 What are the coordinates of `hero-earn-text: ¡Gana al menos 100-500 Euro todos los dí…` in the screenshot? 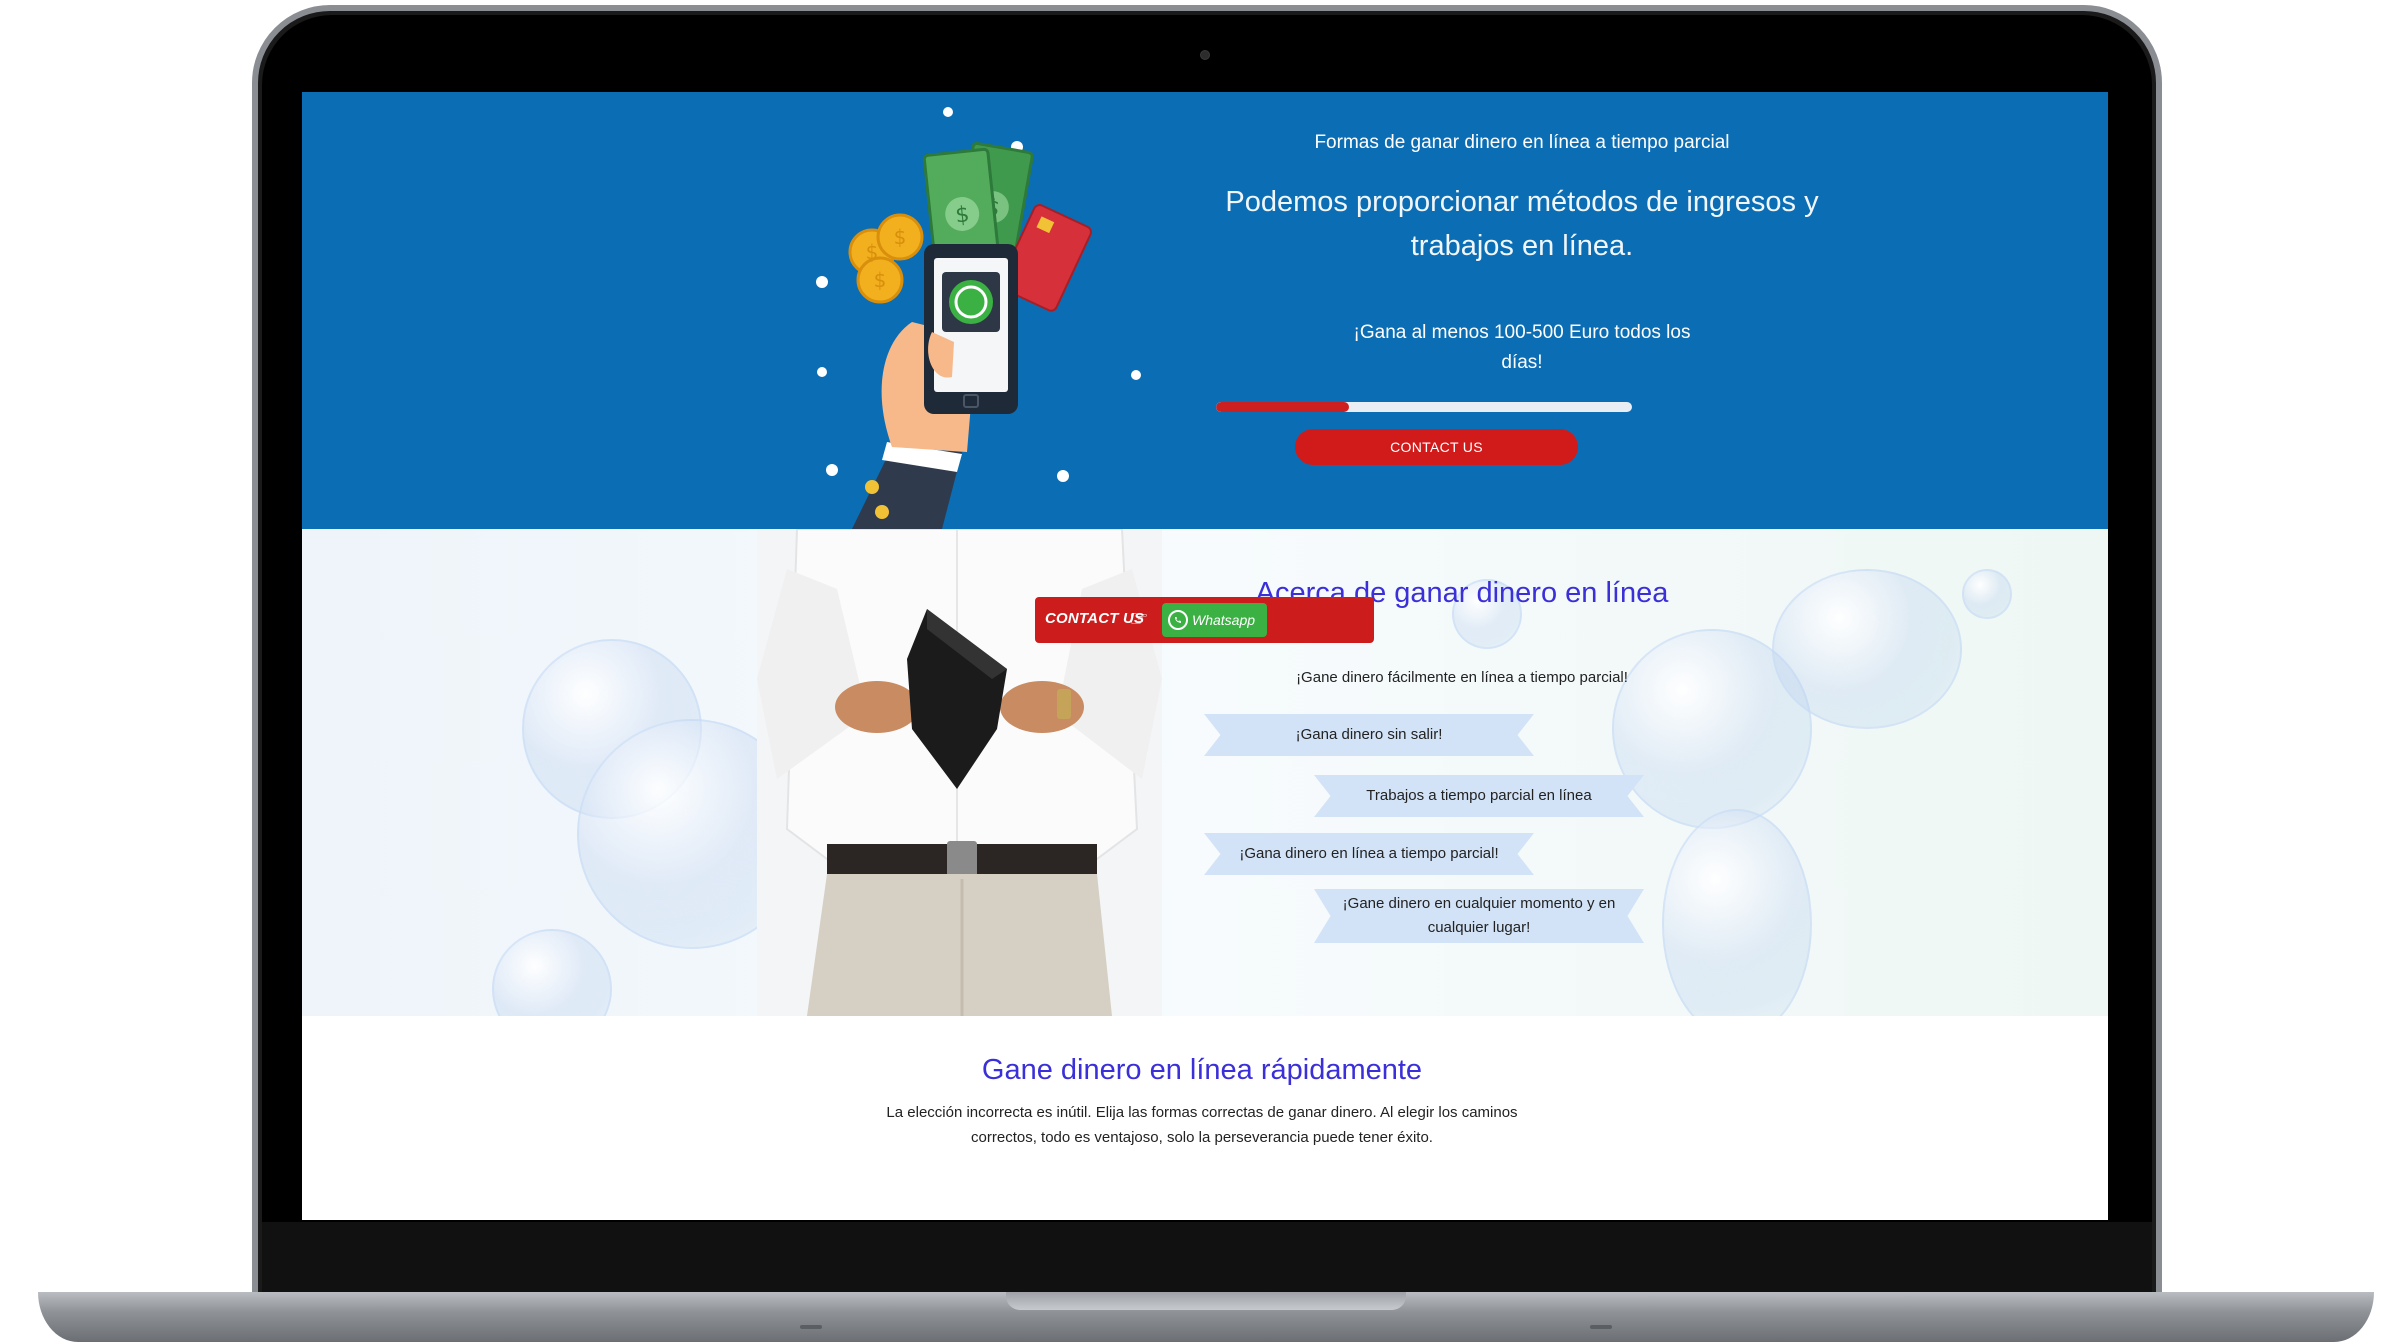 It's located at (1522, 347).